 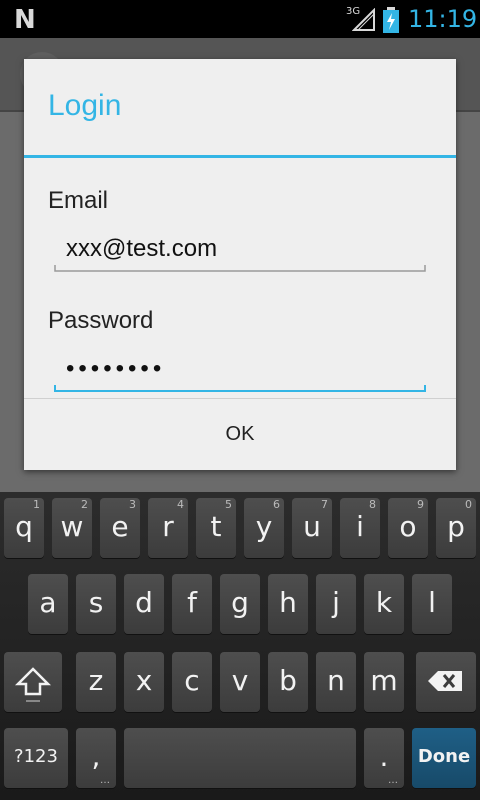 What do you see at coordinates (468, 504) in the screenshot?
I see `key-hint: 0` at bounding box center [468, 504].